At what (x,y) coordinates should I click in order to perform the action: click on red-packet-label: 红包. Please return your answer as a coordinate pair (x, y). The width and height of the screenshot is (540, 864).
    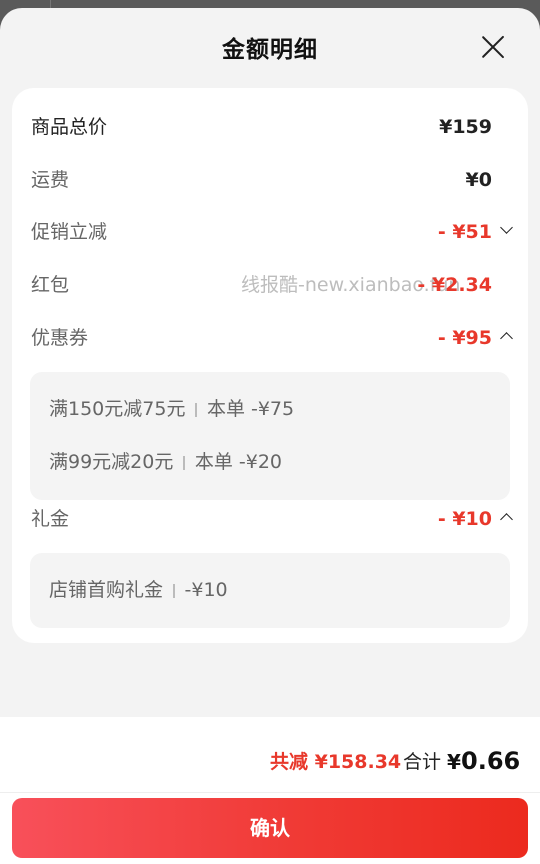
    Looking at the image, I should click on (50, 285).